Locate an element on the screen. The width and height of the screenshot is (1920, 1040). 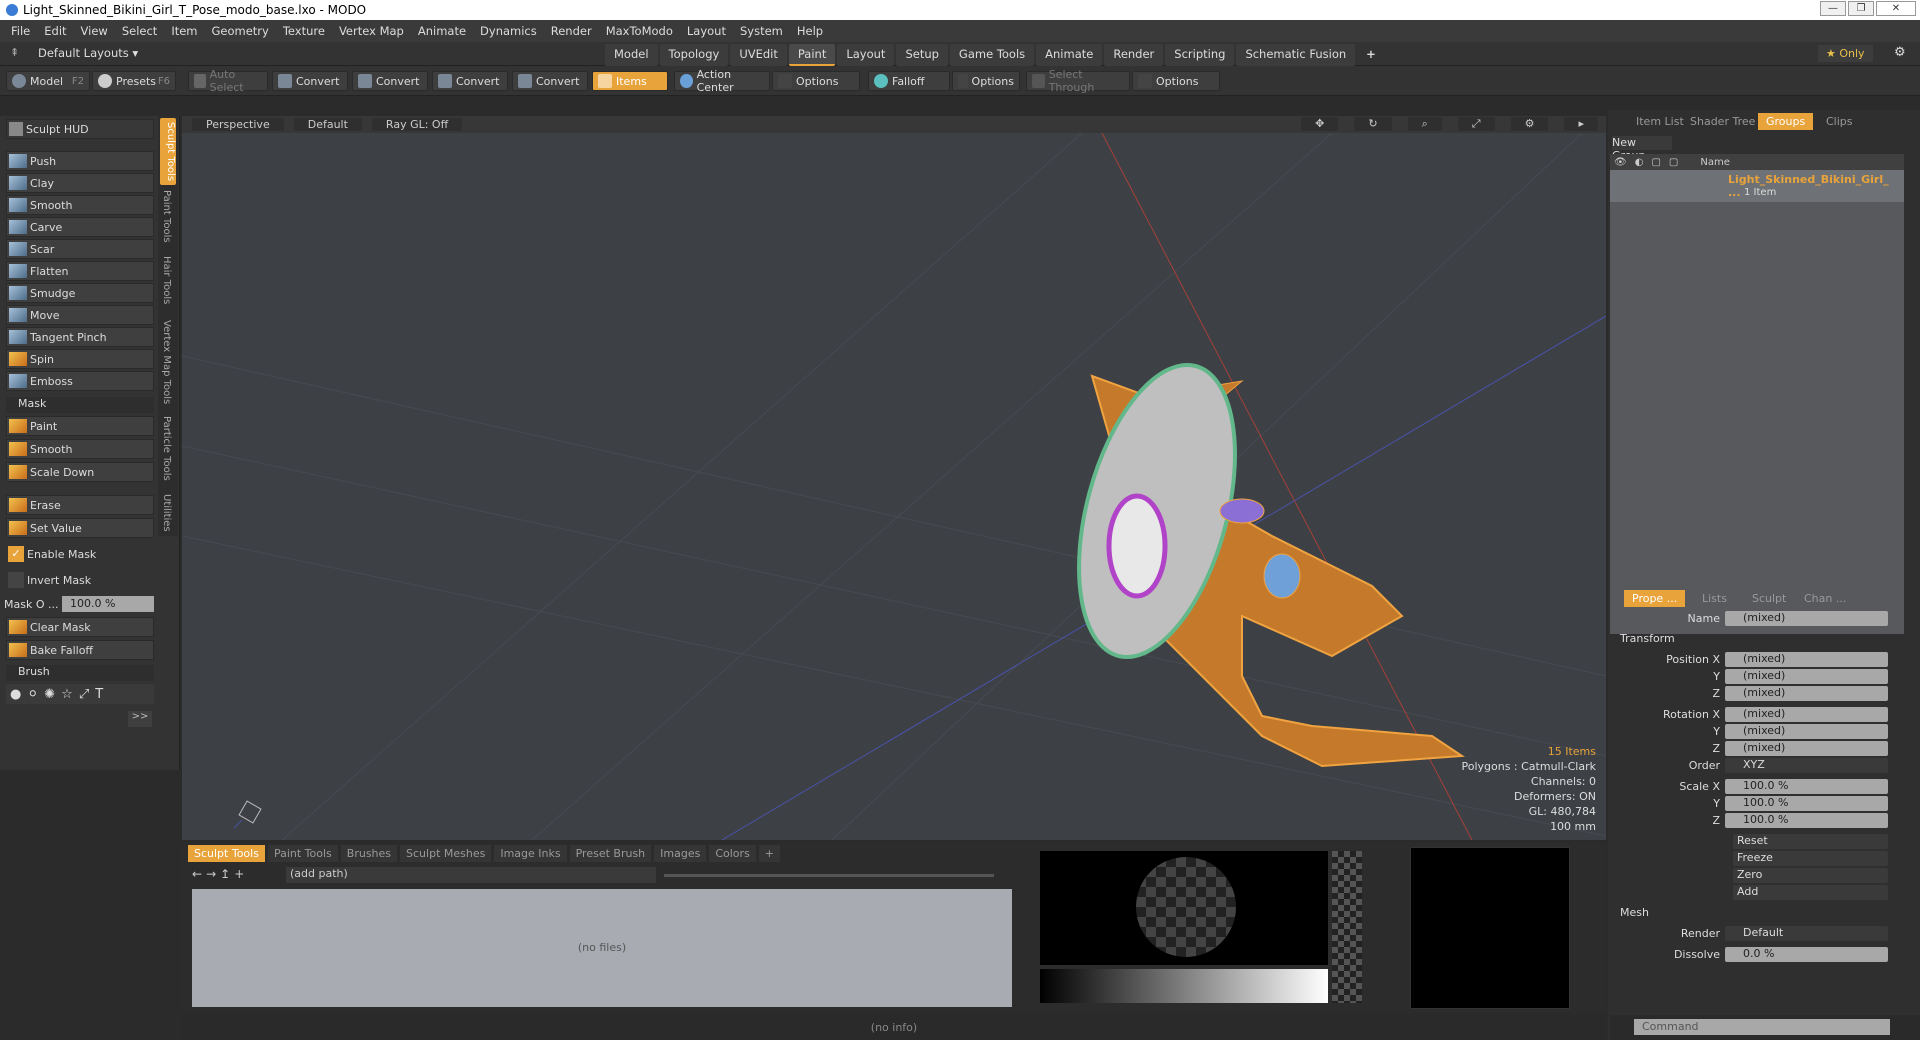
menu-select: Select is located at coordinates (139, 31).